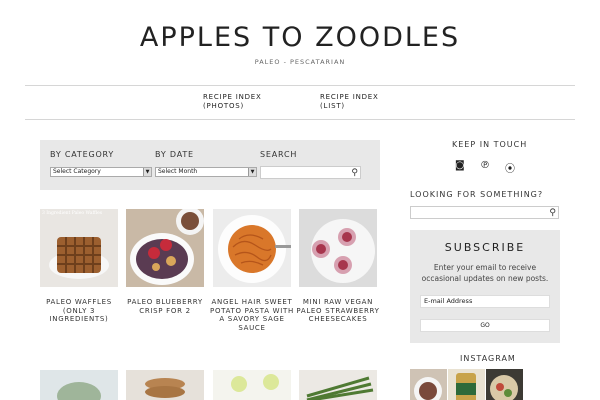 The height and width of the screenshot is (400, 600). I want to click on nav-recipe-index-list: RECIPE INDEX (LIST), so click(349, 102).